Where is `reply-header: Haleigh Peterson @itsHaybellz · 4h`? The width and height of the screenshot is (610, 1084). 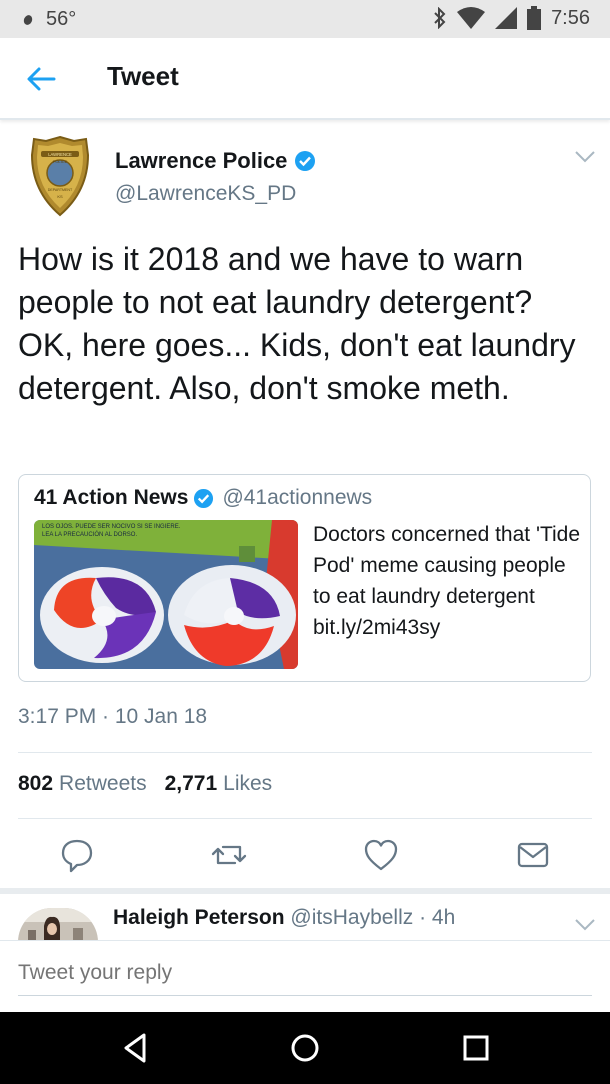 reply-header: Haleigh Peterson @itsHaybellz · 4h is located at coordinates (284, 918).